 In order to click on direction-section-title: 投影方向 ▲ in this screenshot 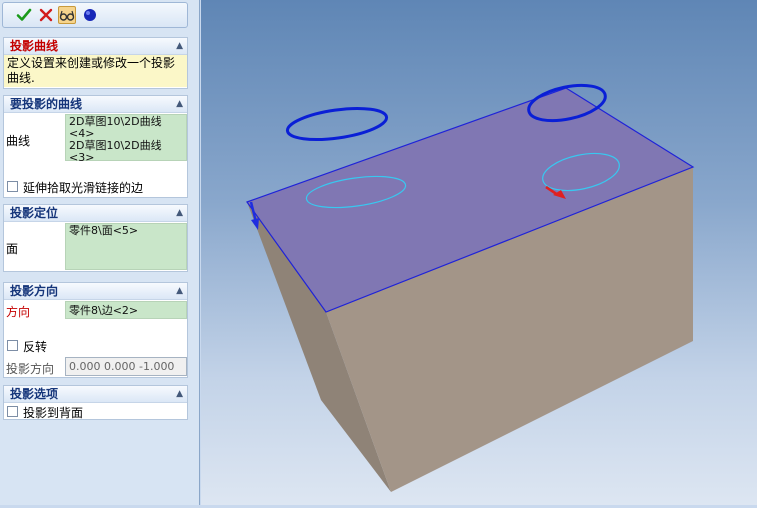, I will do `click(95, 291)`.